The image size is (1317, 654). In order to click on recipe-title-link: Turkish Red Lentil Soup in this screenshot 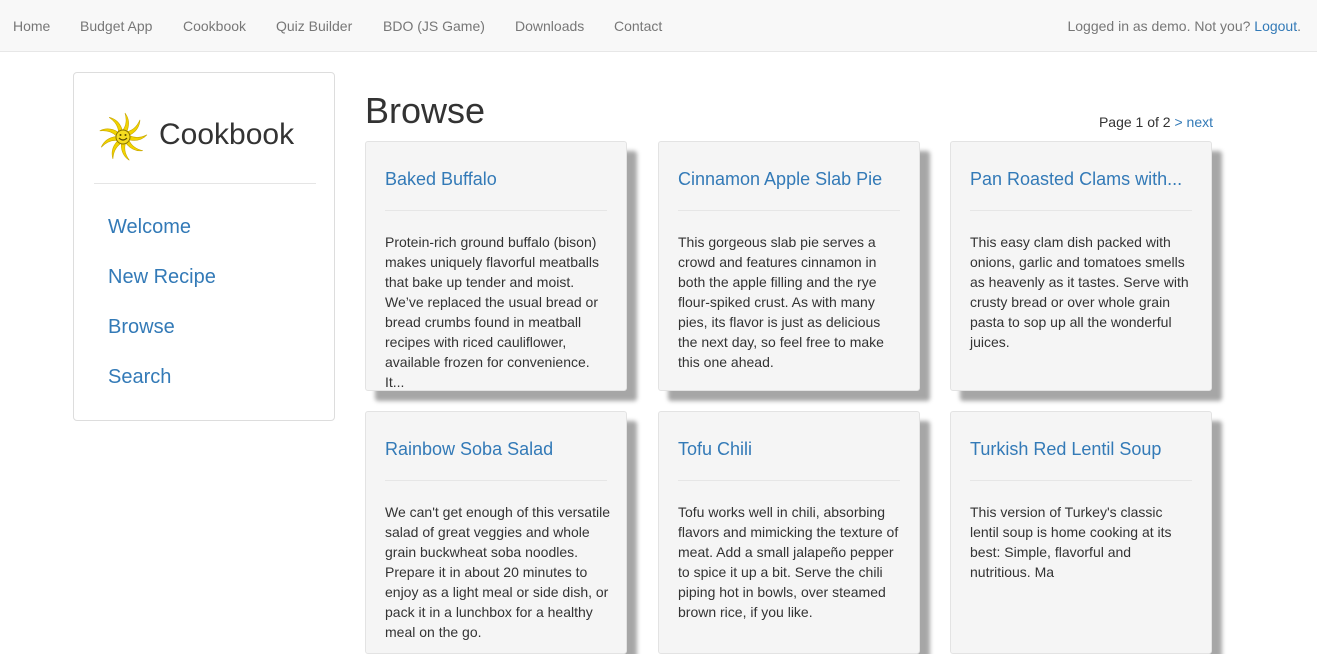, I will do `click(1065, 449)`.